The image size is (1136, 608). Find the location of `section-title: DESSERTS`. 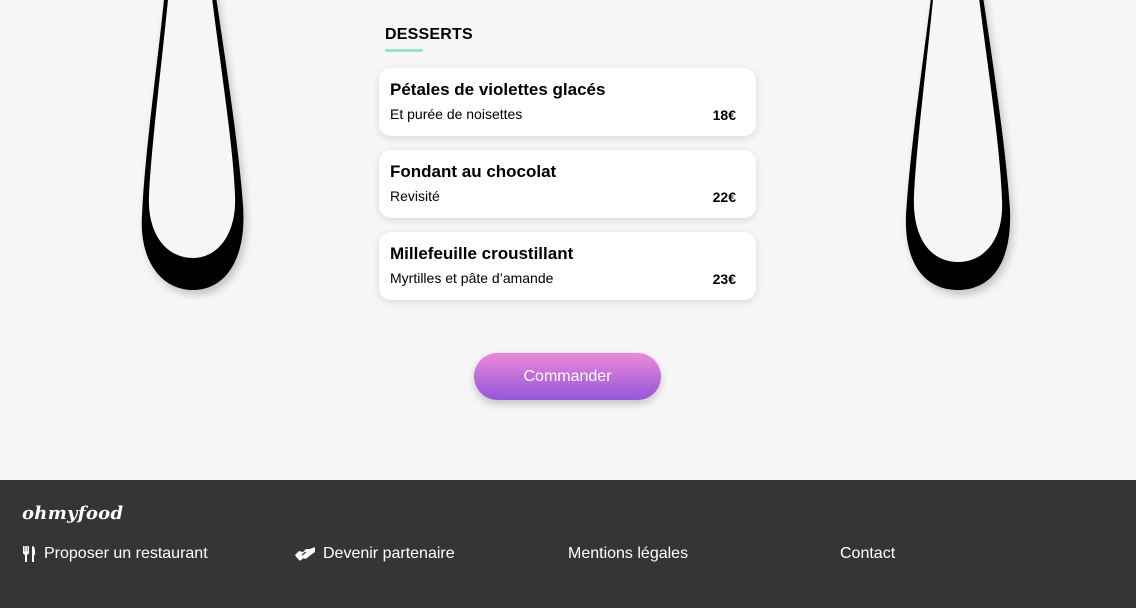

section-title: DESSERTS is located at coordinates (570, 37).